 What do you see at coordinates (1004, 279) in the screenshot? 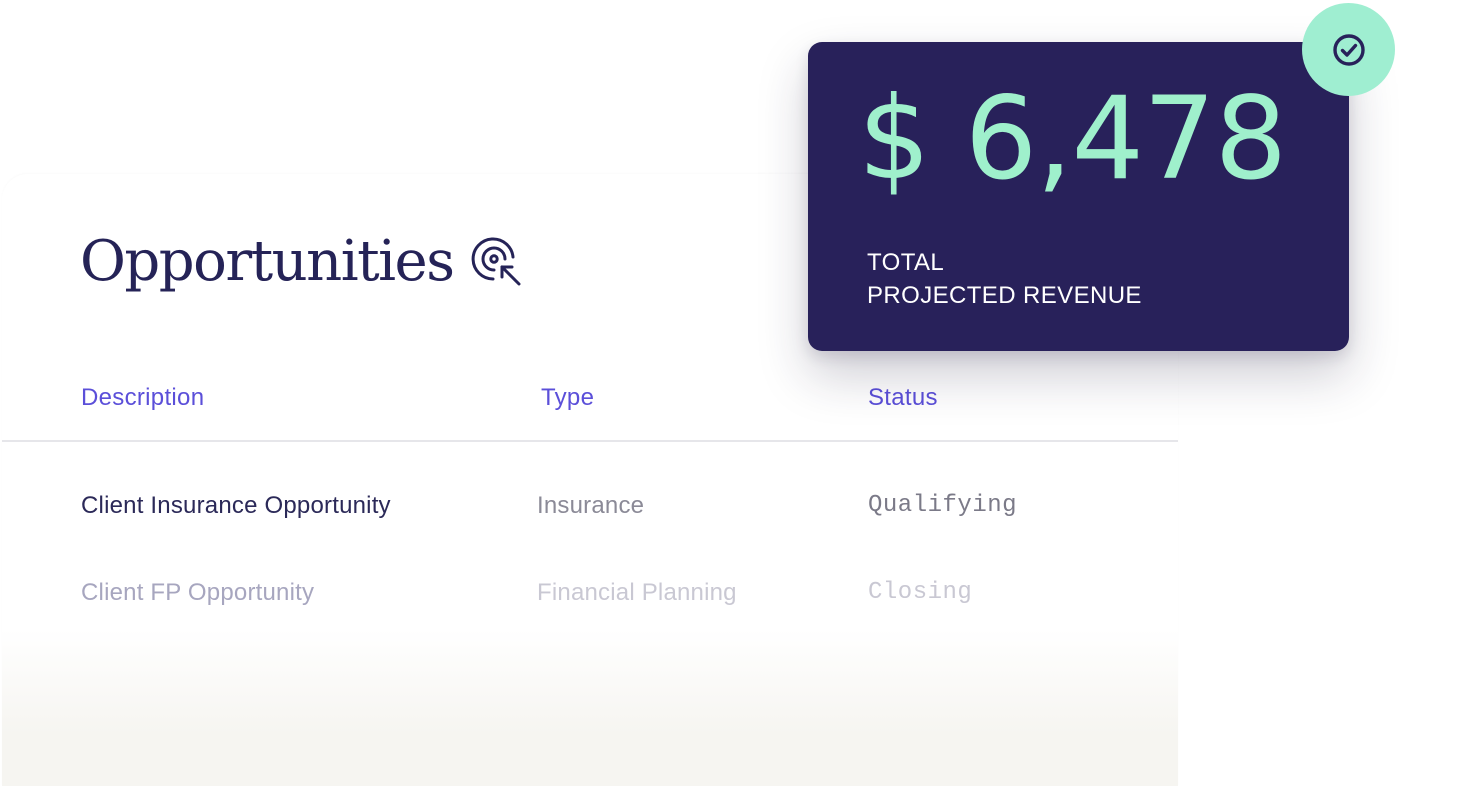
I see `revenue-label: TOTAL PROJECTED REVENUE` at bounding box center [1004, 279].